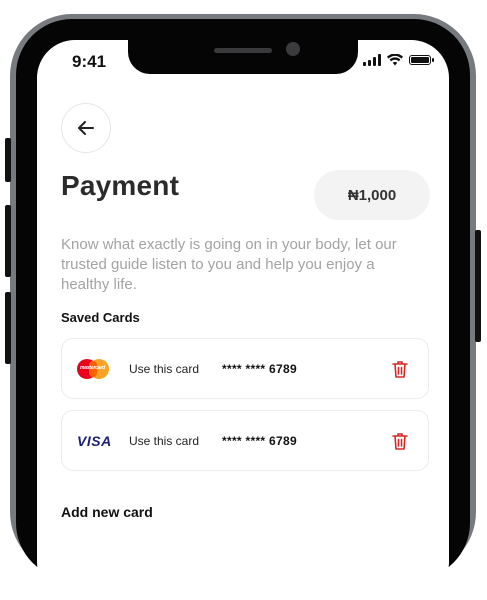 The height and width of the screenshot is (600, 487). What do you see at coordinates (120, 185) in the screenshot?
I see `page-title: Payment` at bounding box center [120, 185].